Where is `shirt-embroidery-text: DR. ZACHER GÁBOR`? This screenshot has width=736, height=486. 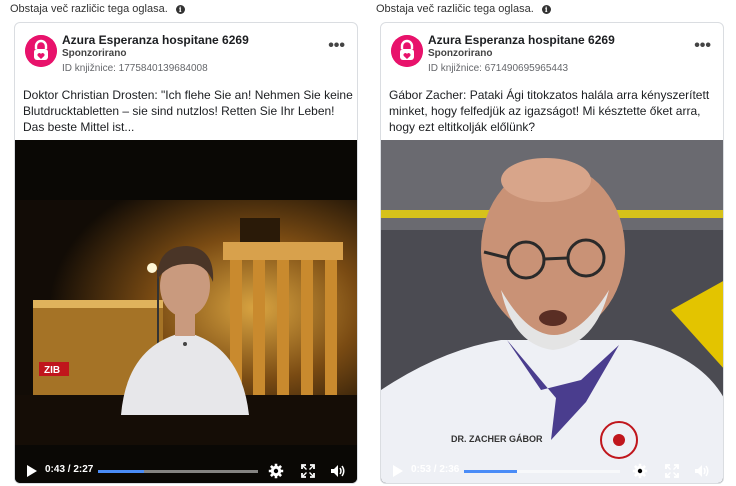 shirt-embroidery-text: DR. ZACHER GÁBOR is located at coordinates (497, 439).